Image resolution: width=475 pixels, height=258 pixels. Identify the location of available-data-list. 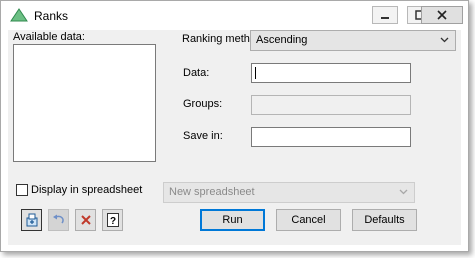
(84, 103).